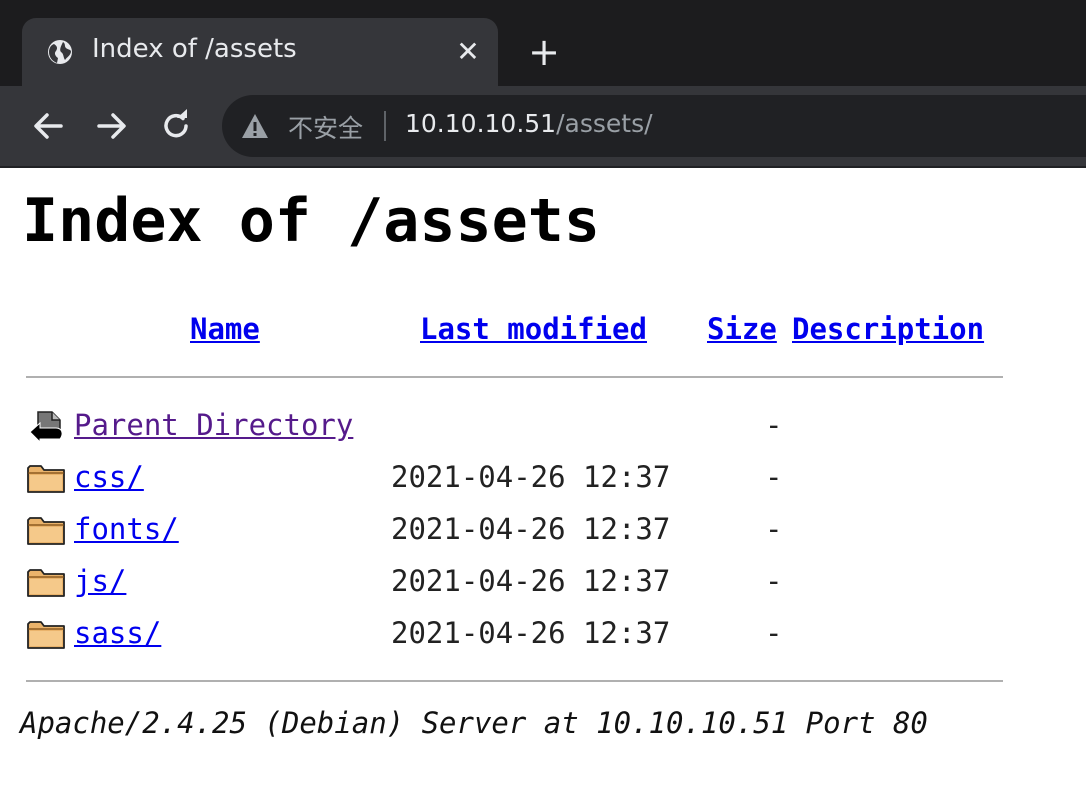 The image size is (1086, 798). What do you see at coordinates (742, 329) in the screenshot?
I see `column-header-size: Size` at bounding box center [742, 329].